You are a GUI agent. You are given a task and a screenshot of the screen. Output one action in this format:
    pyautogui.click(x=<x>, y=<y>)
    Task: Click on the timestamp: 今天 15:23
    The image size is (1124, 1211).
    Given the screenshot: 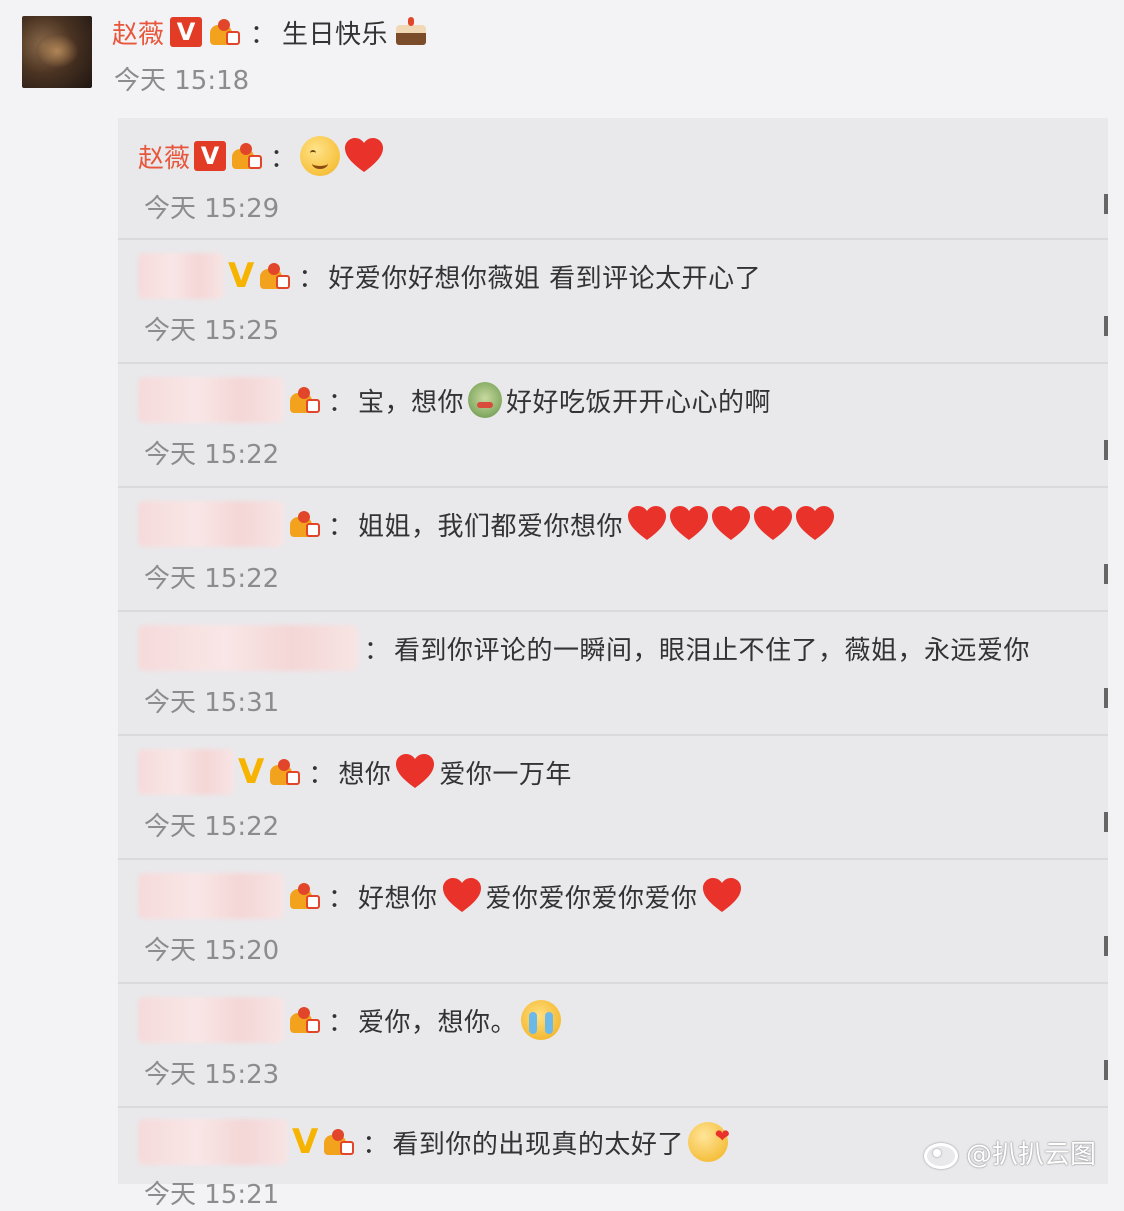 What is the action you would take?
    pyautogui.click(x=212, y=1075)
    